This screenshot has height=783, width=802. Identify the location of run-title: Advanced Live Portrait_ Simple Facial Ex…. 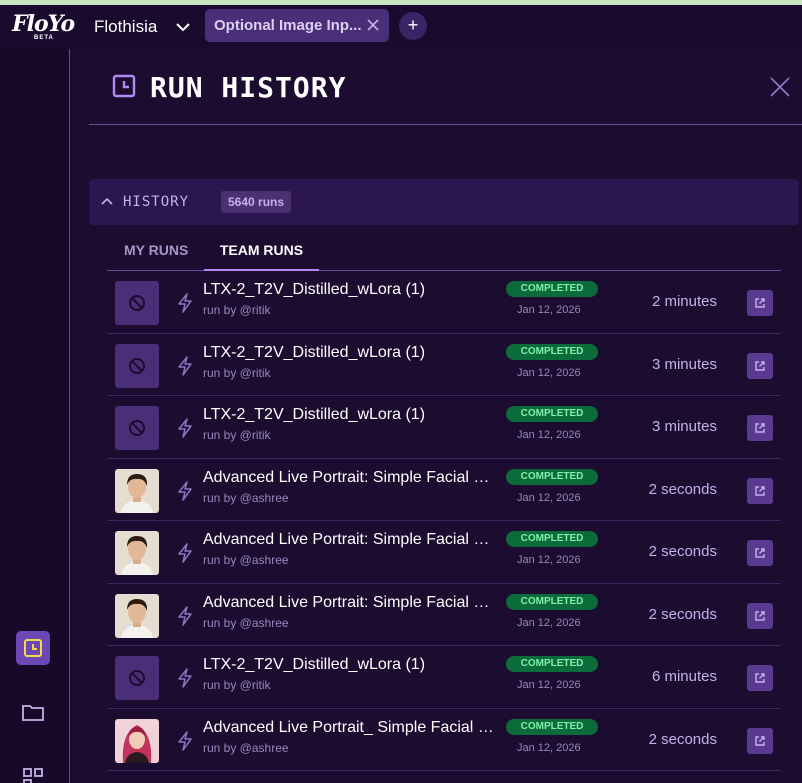
(349, 727).